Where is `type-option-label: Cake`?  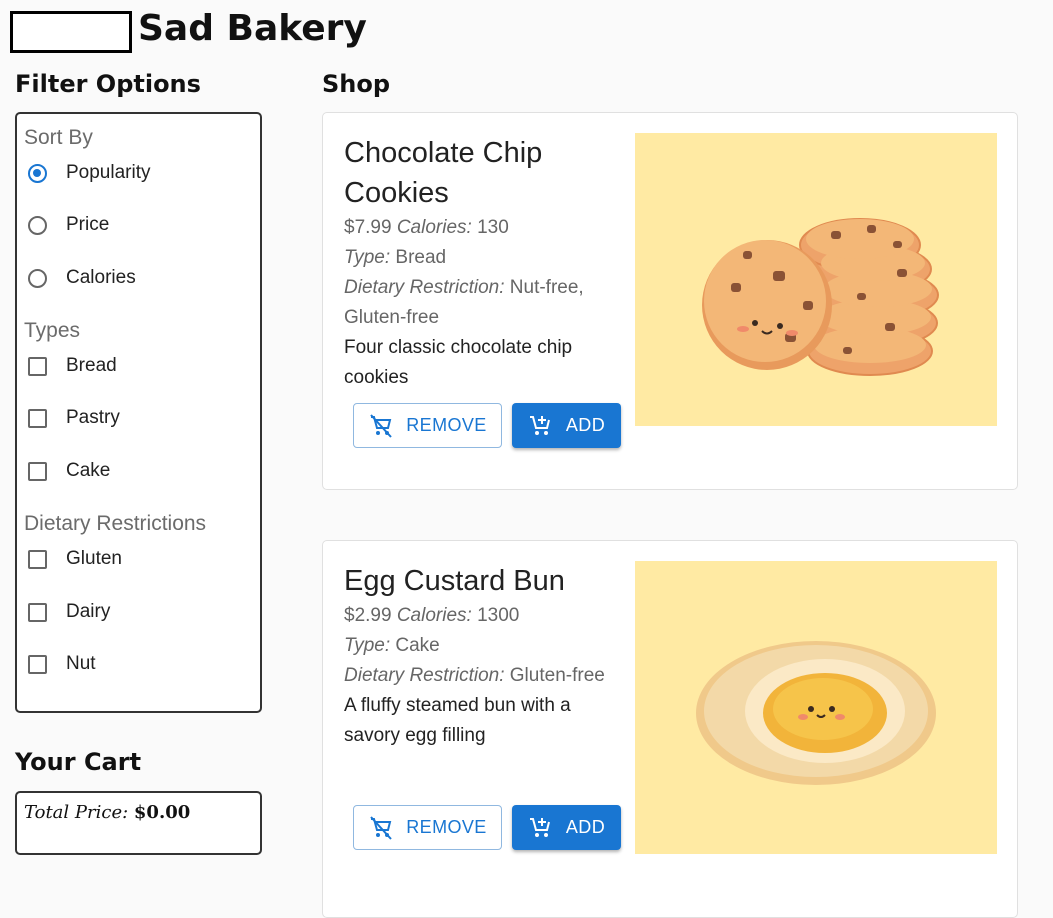 type-option-label: Cake is located at coordinates (88, 470).